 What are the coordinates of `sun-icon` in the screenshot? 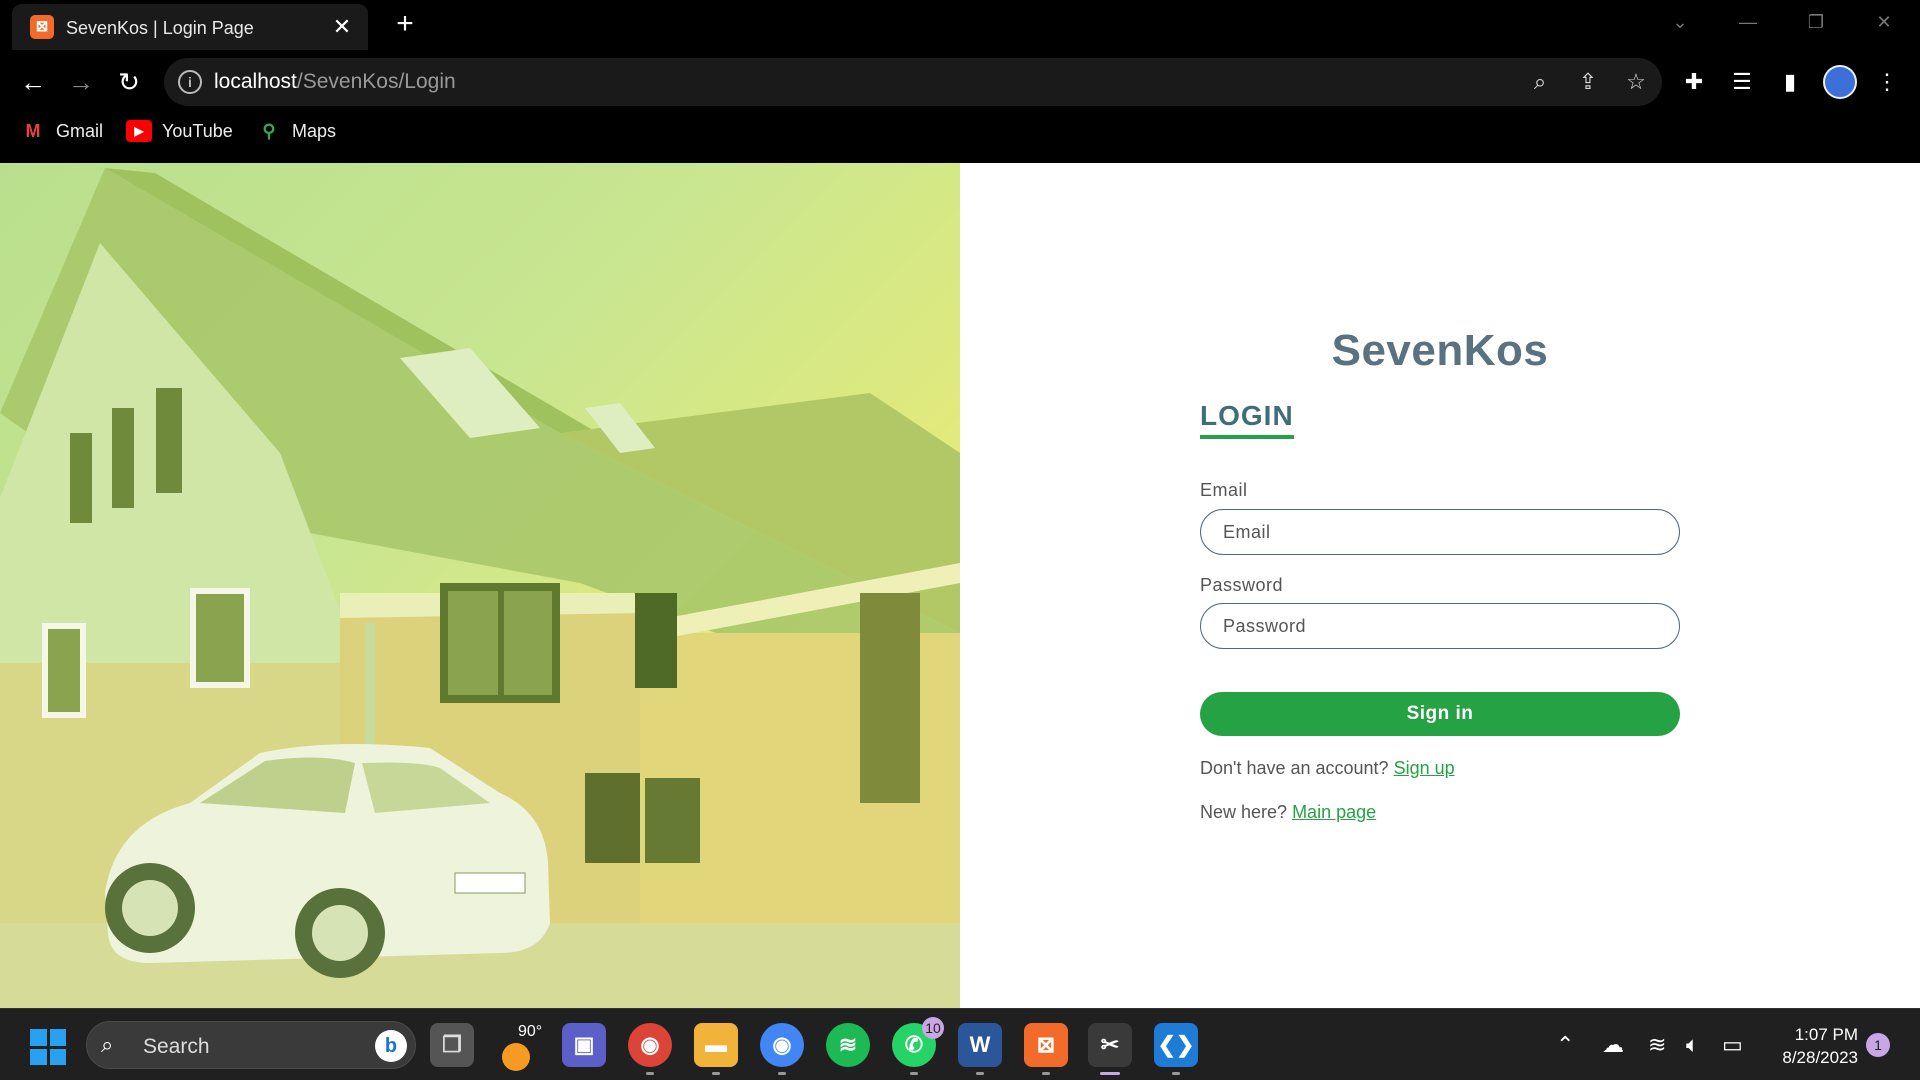 It's located at (516, 1057).